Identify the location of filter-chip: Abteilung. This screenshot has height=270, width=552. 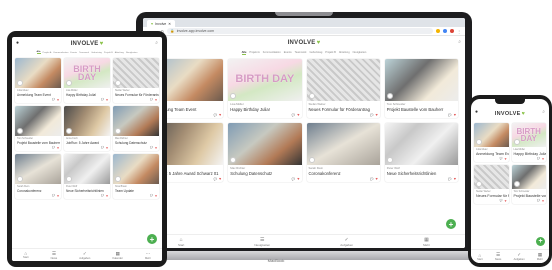
(344, 52).